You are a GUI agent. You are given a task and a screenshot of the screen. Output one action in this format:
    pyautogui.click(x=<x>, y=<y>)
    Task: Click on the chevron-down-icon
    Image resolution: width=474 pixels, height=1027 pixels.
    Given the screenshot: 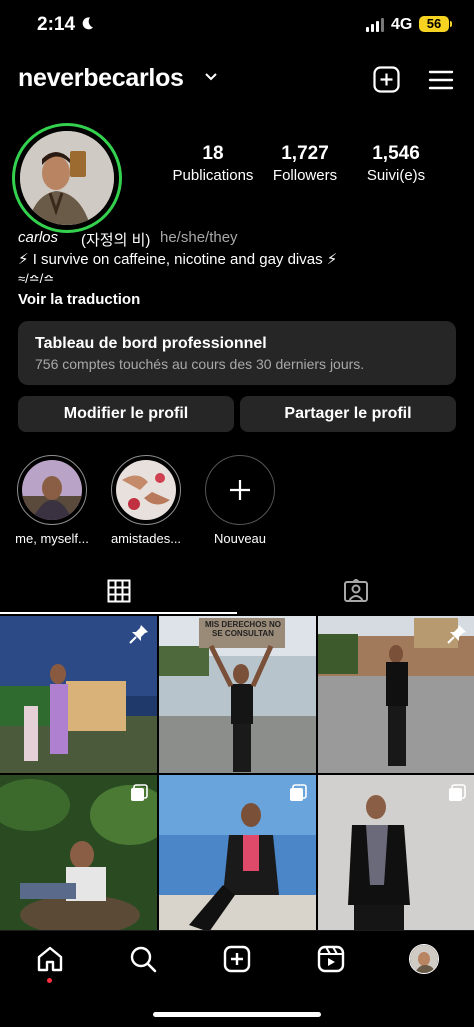 What is the action you would take?
    pyautogui.click(x=211, y=77)
    